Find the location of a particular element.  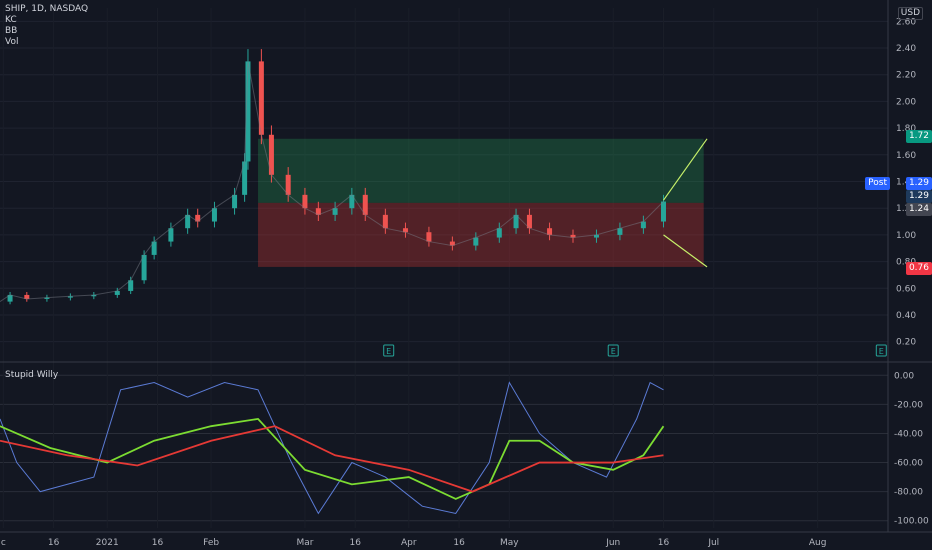

osc-y-tick-label: -60.00 is located at coordinates (908, 464).